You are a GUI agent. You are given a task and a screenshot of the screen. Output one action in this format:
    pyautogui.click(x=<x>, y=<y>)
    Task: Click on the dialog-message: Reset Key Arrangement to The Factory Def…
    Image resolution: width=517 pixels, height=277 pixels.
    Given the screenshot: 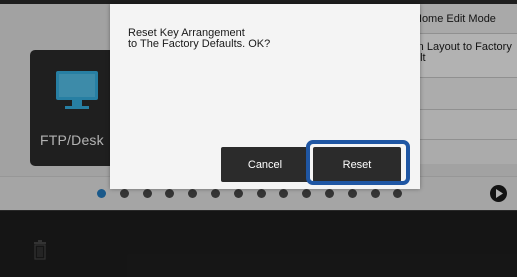 What is the action you would take?
    pyautogui.click(x=199, y=38)
    